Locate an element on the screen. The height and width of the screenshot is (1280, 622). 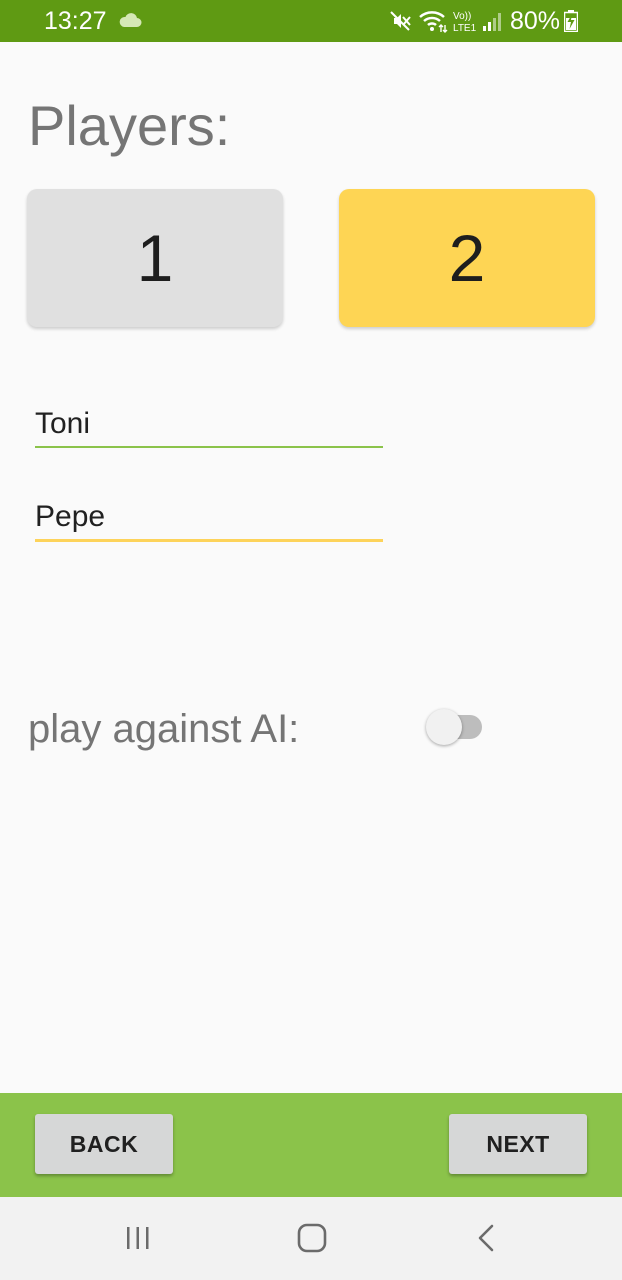
next-button: NEXT is located at coordinates (518, 1144).